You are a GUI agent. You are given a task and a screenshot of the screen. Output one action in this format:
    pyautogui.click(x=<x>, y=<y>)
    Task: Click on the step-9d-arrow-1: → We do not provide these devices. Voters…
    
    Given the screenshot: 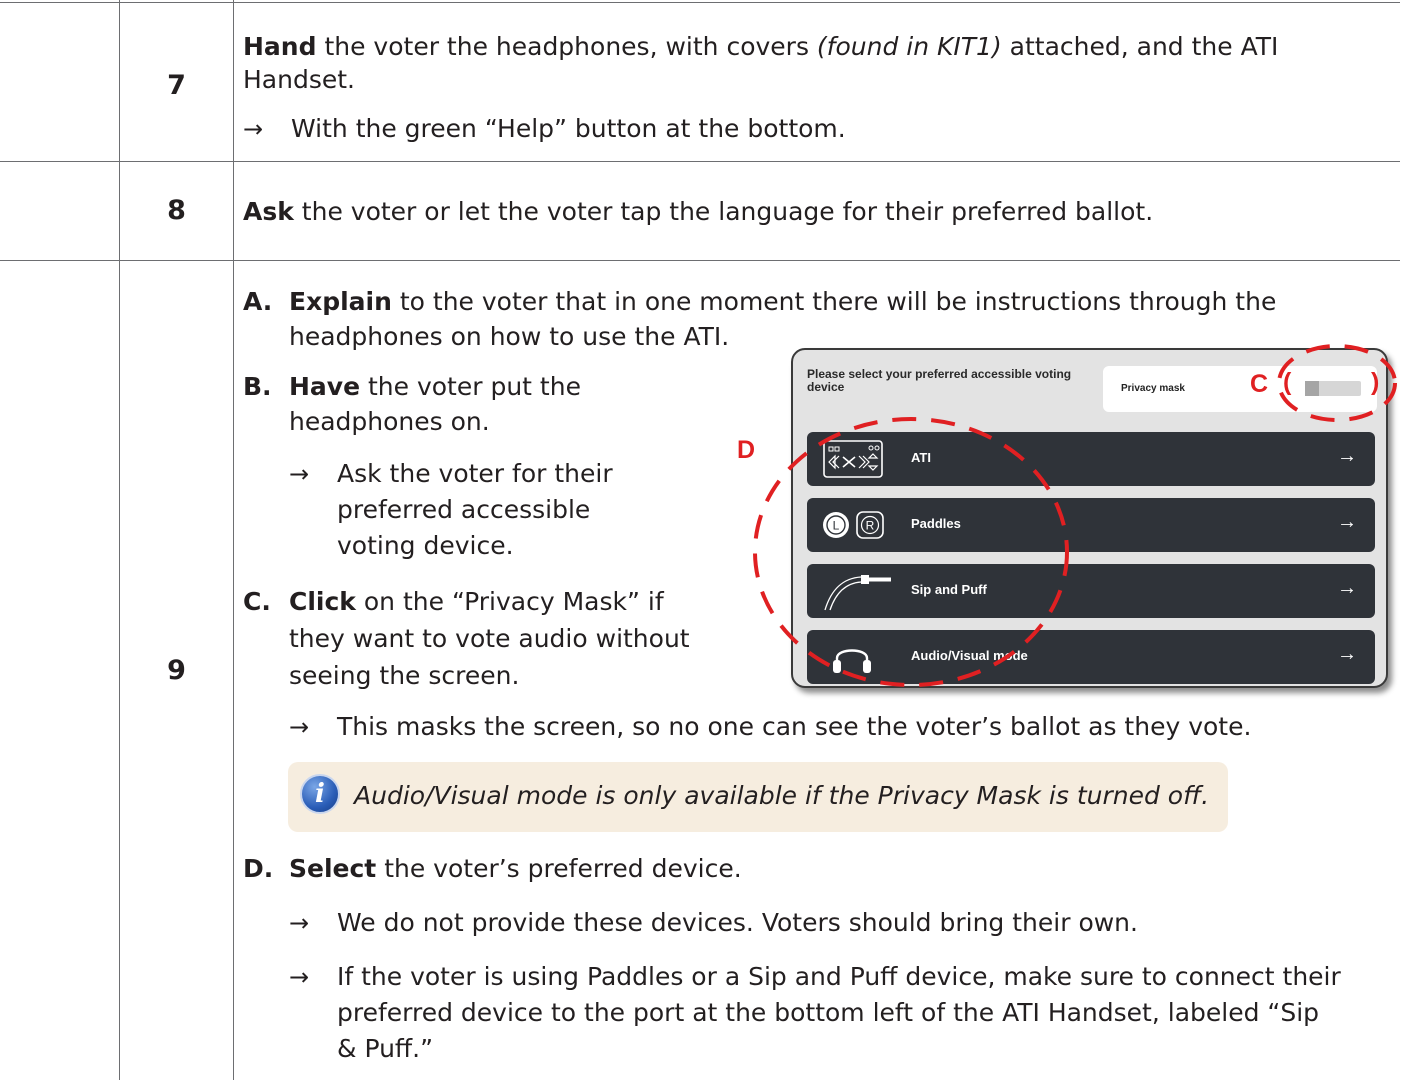 What is the action you would take?
    pyautogui.click(x=713, y=923)
    